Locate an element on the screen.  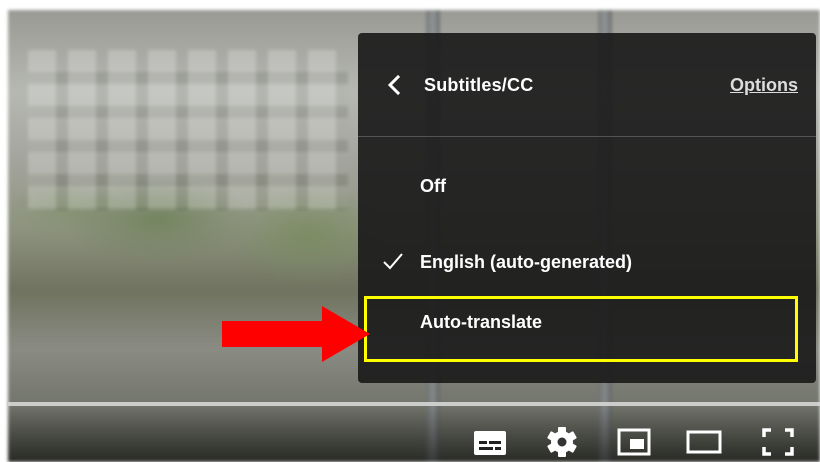
progress-bar is located at coordinates (414, 404).